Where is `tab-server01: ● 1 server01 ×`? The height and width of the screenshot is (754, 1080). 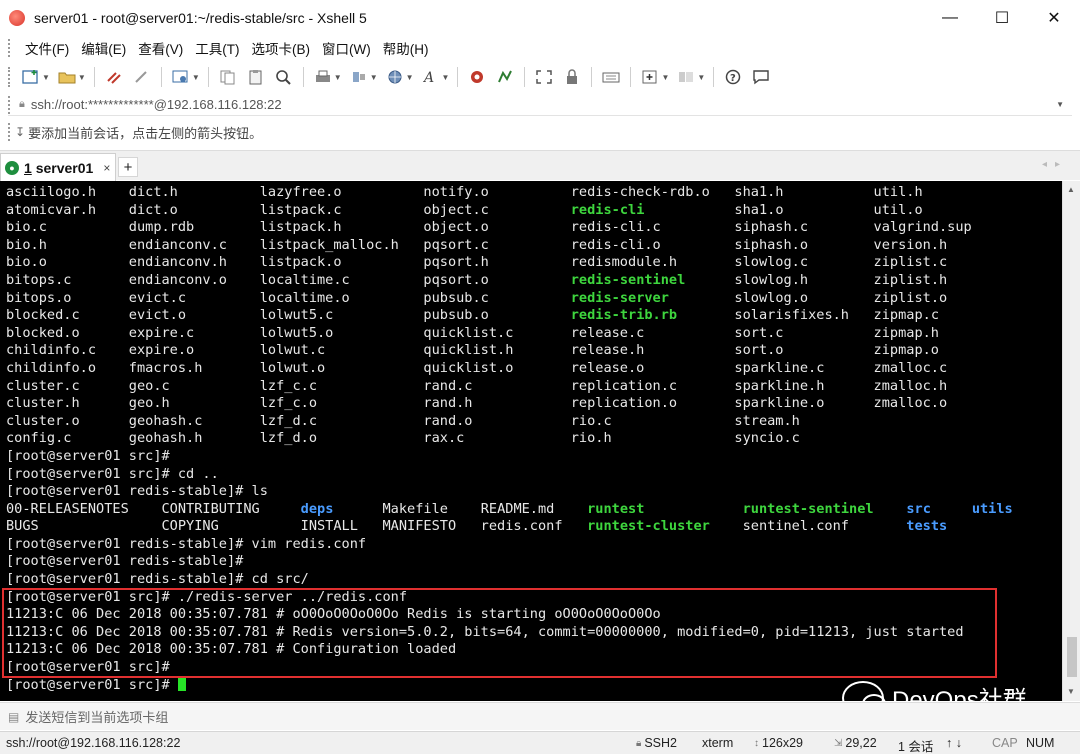 tab-server01: ● 1 server01 × is located at coordinates (58, 167).